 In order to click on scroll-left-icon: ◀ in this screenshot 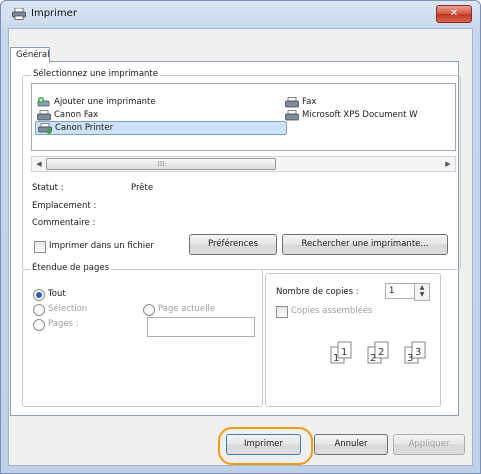, I will do `click(39, 164)`.